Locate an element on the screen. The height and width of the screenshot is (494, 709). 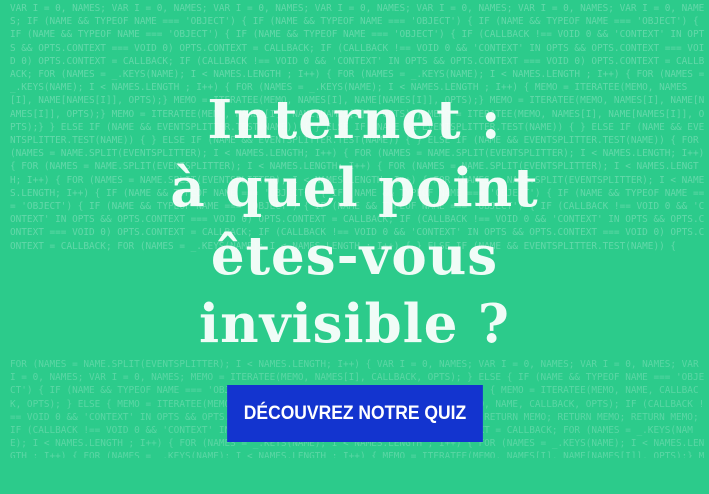
headline-line-2: à quel point is located at coordinates (354, 188).